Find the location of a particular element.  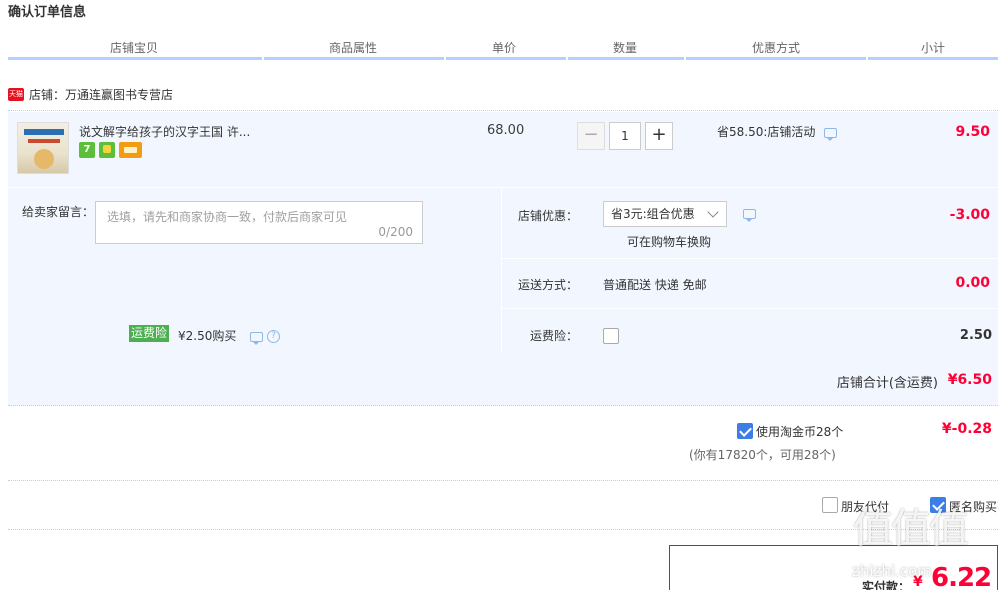

shop-discount-selected: 省3元:组合优惠 is located at coordinates (653, 214).